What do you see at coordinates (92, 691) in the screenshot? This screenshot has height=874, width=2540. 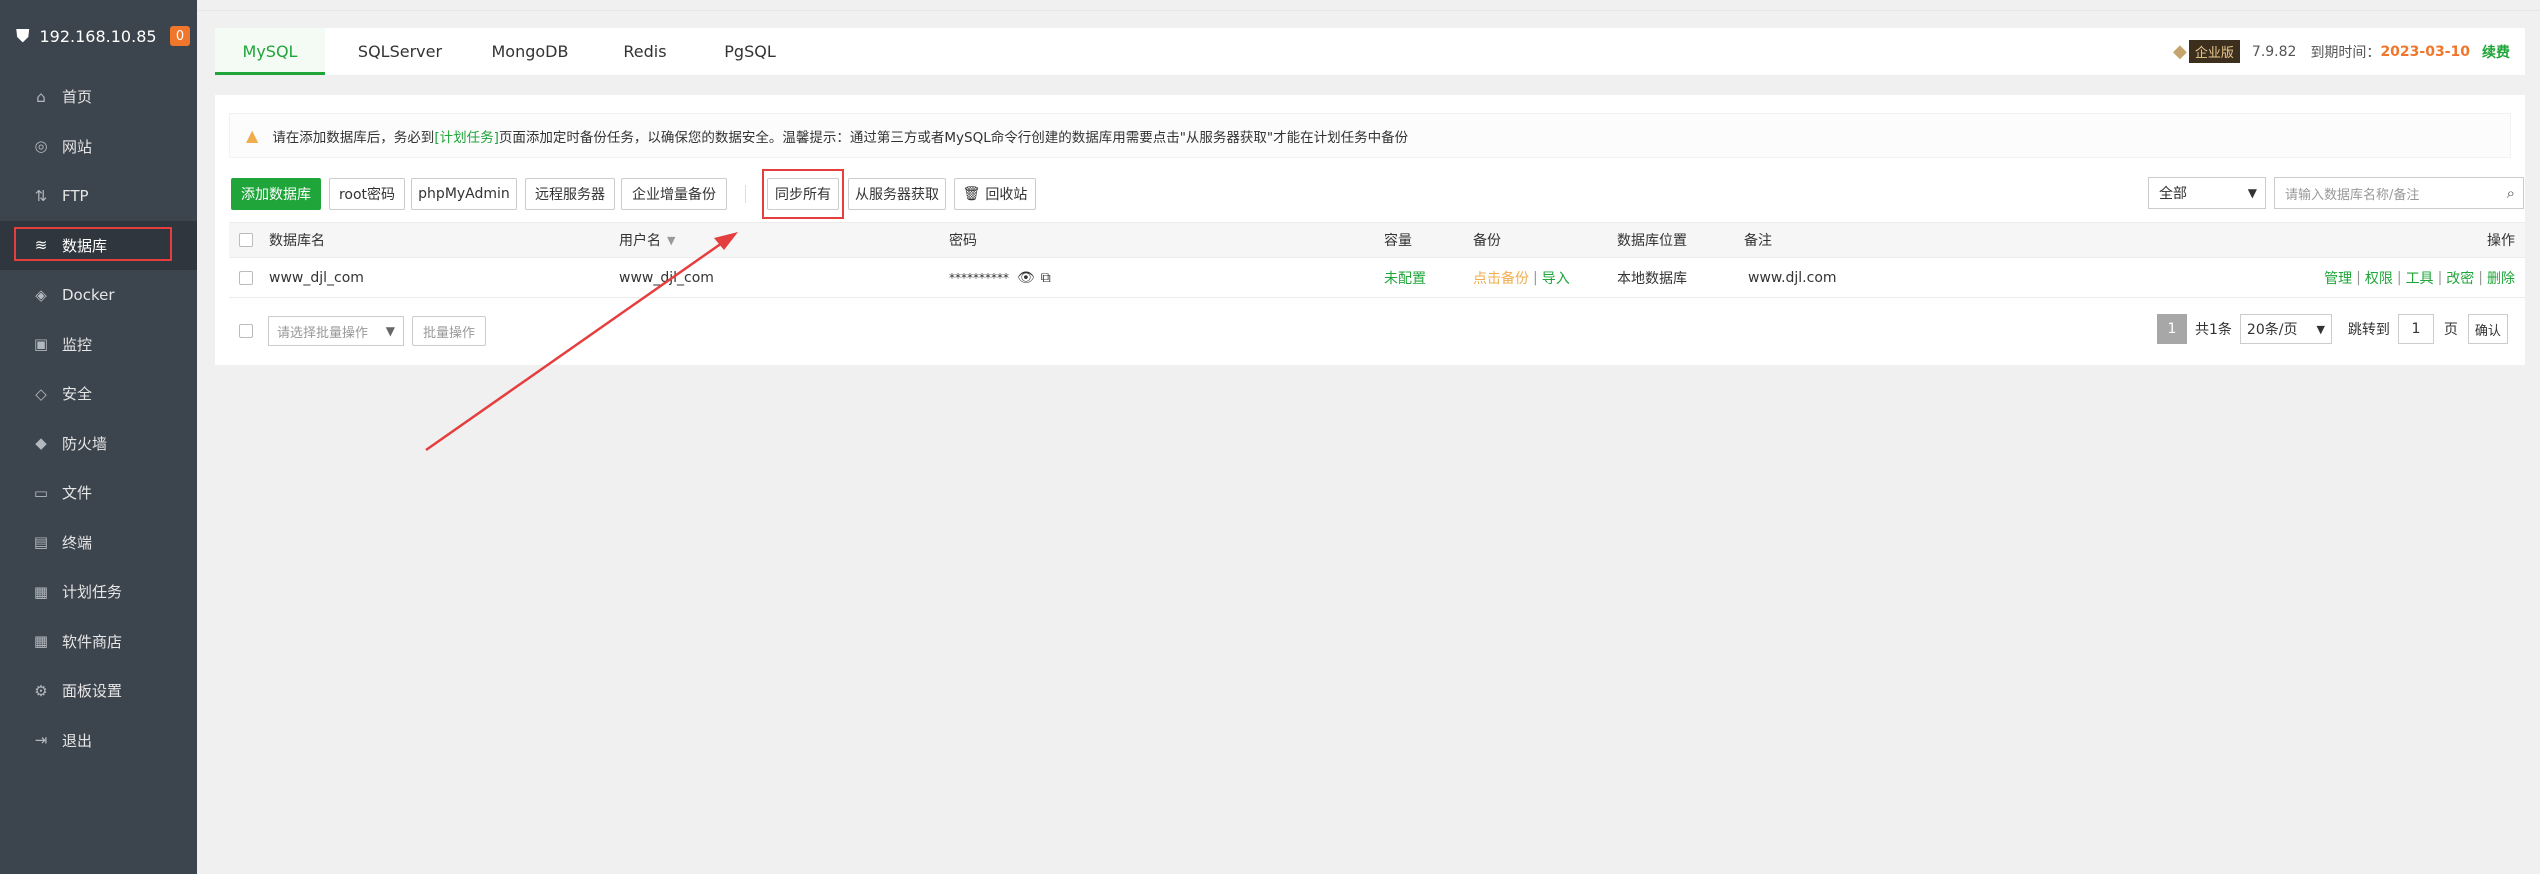 I see `sidebar-item-label: 面板设置` at bounding box center [92, 691].